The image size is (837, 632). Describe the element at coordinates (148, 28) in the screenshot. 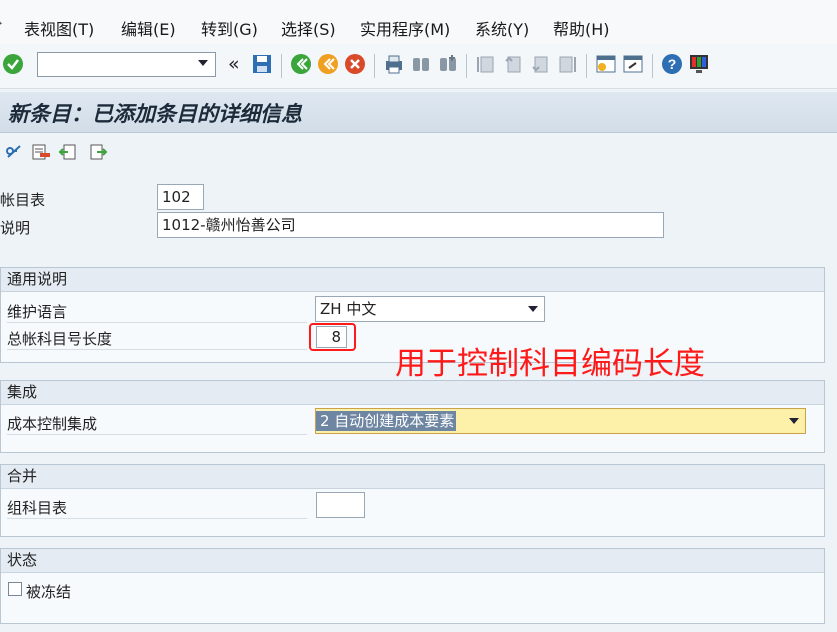

I see `menu-edit: 编辑(E)` at that location.